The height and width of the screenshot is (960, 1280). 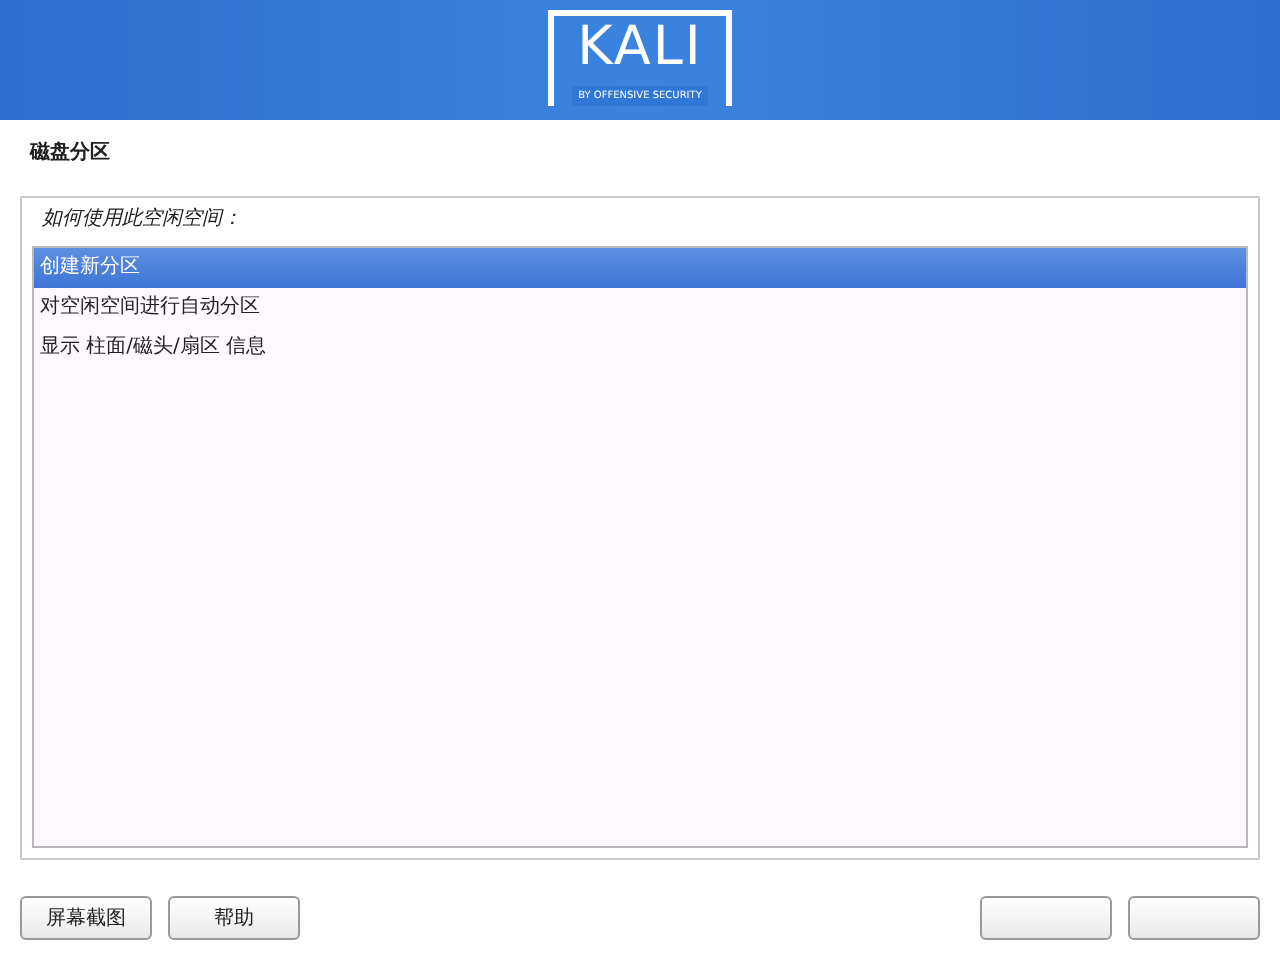 I want to click on continue-button, so click(x=1194, y=918).